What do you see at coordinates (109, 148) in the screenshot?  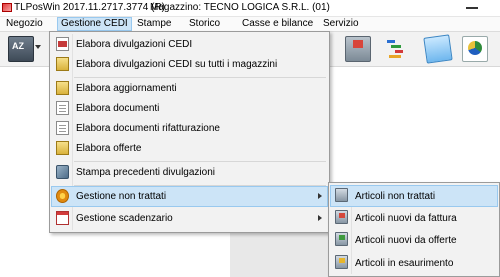 I see `menu-item-label: Elabora offerte` at bounding box center [109, 148].